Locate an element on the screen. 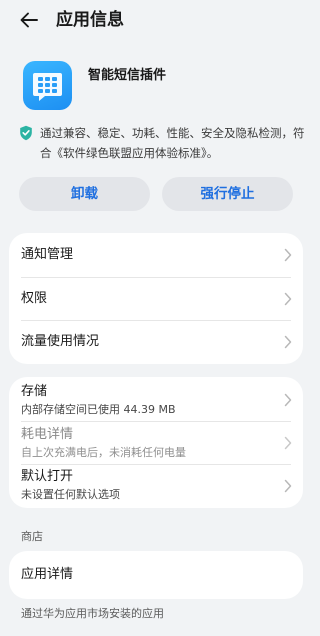 The image size is (320, 636). app-icon-glyph is located at coordinates (47, 87).